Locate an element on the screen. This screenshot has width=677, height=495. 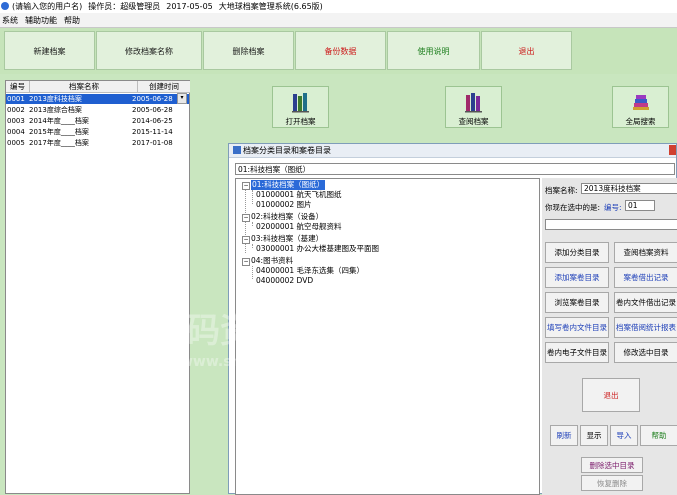
restore-delete-button: 恢复删除 is located at coordinates (612, 483).